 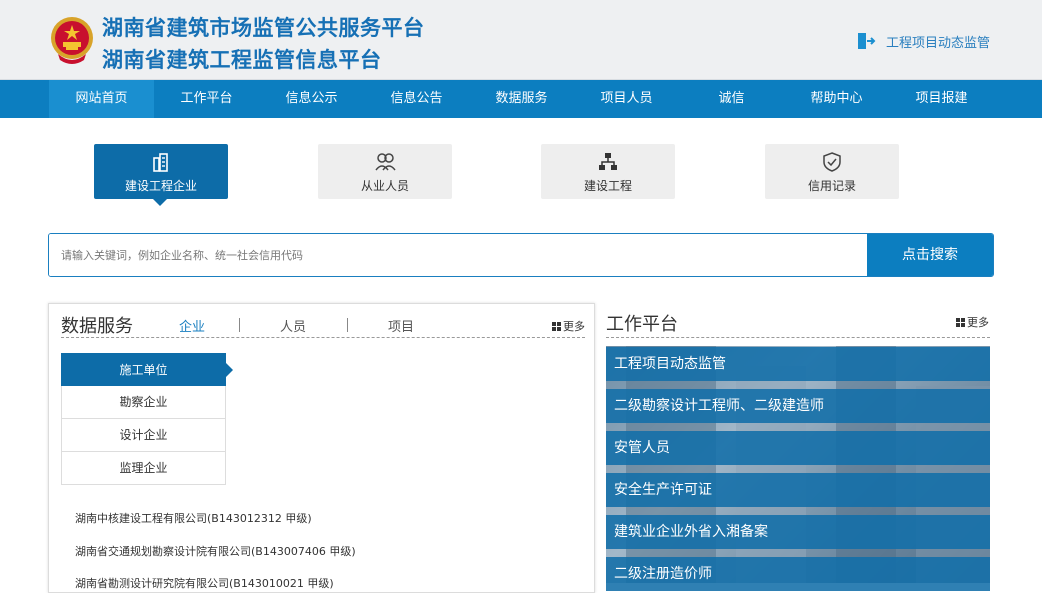 I want to click on nav-info-disclosure: 信息公示, so click(x=311, y=99).